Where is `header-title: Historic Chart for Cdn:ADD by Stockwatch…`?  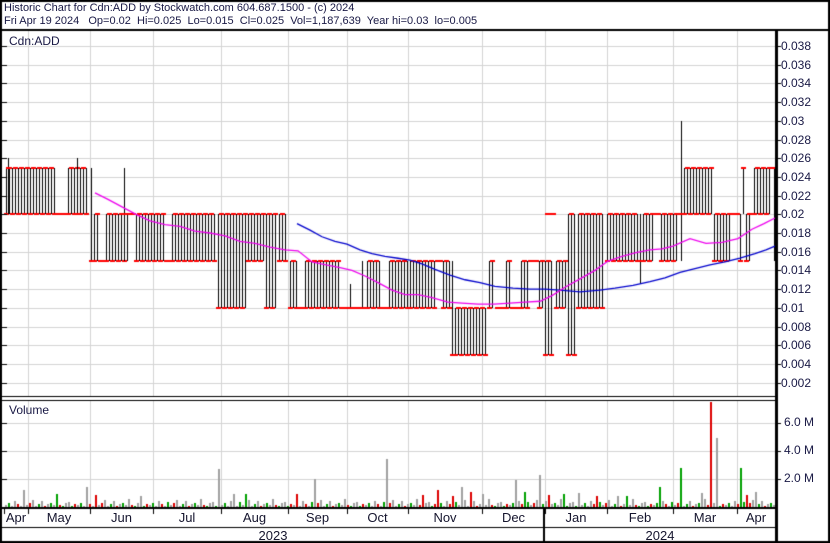 header-title: Historic Chart for Cdn:ADD by Stockwatch… is located at coordinates (179, 8).